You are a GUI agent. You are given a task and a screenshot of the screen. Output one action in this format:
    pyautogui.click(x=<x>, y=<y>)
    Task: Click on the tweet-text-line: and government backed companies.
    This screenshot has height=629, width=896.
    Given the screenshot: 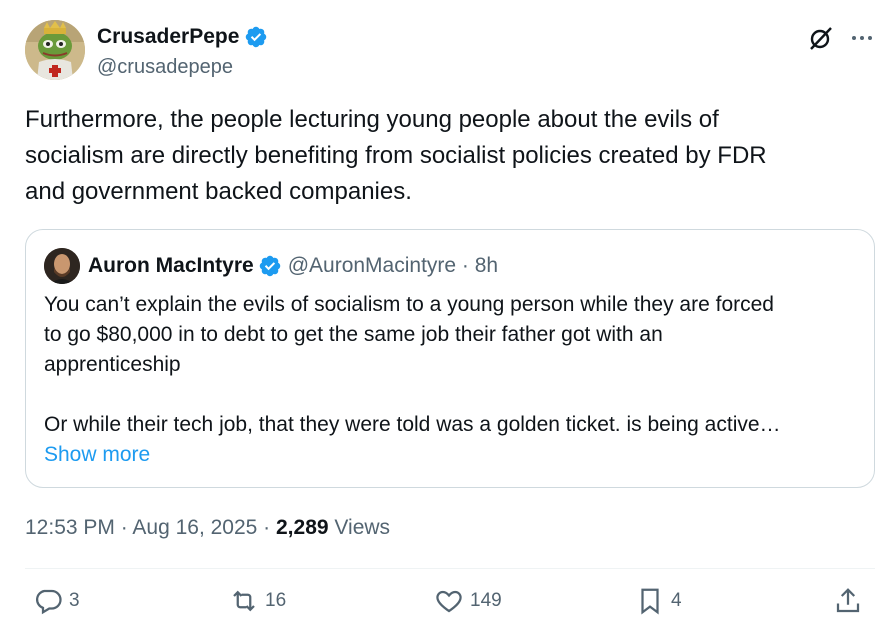 What is the action you would take?
    pyautogui.click(x=218, y=191)
    